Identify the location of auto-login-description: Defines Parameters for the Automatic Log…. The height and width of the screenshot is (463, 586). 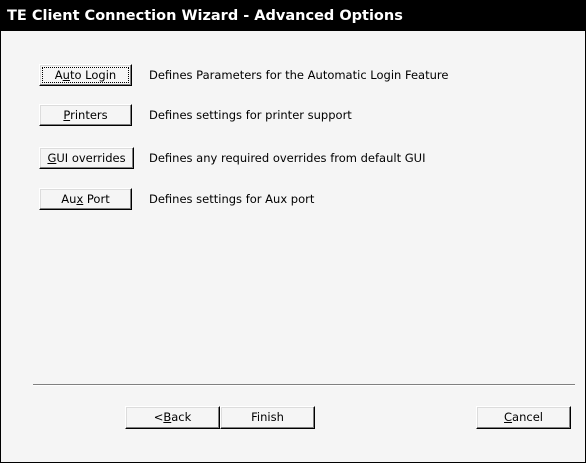
(299, 75).